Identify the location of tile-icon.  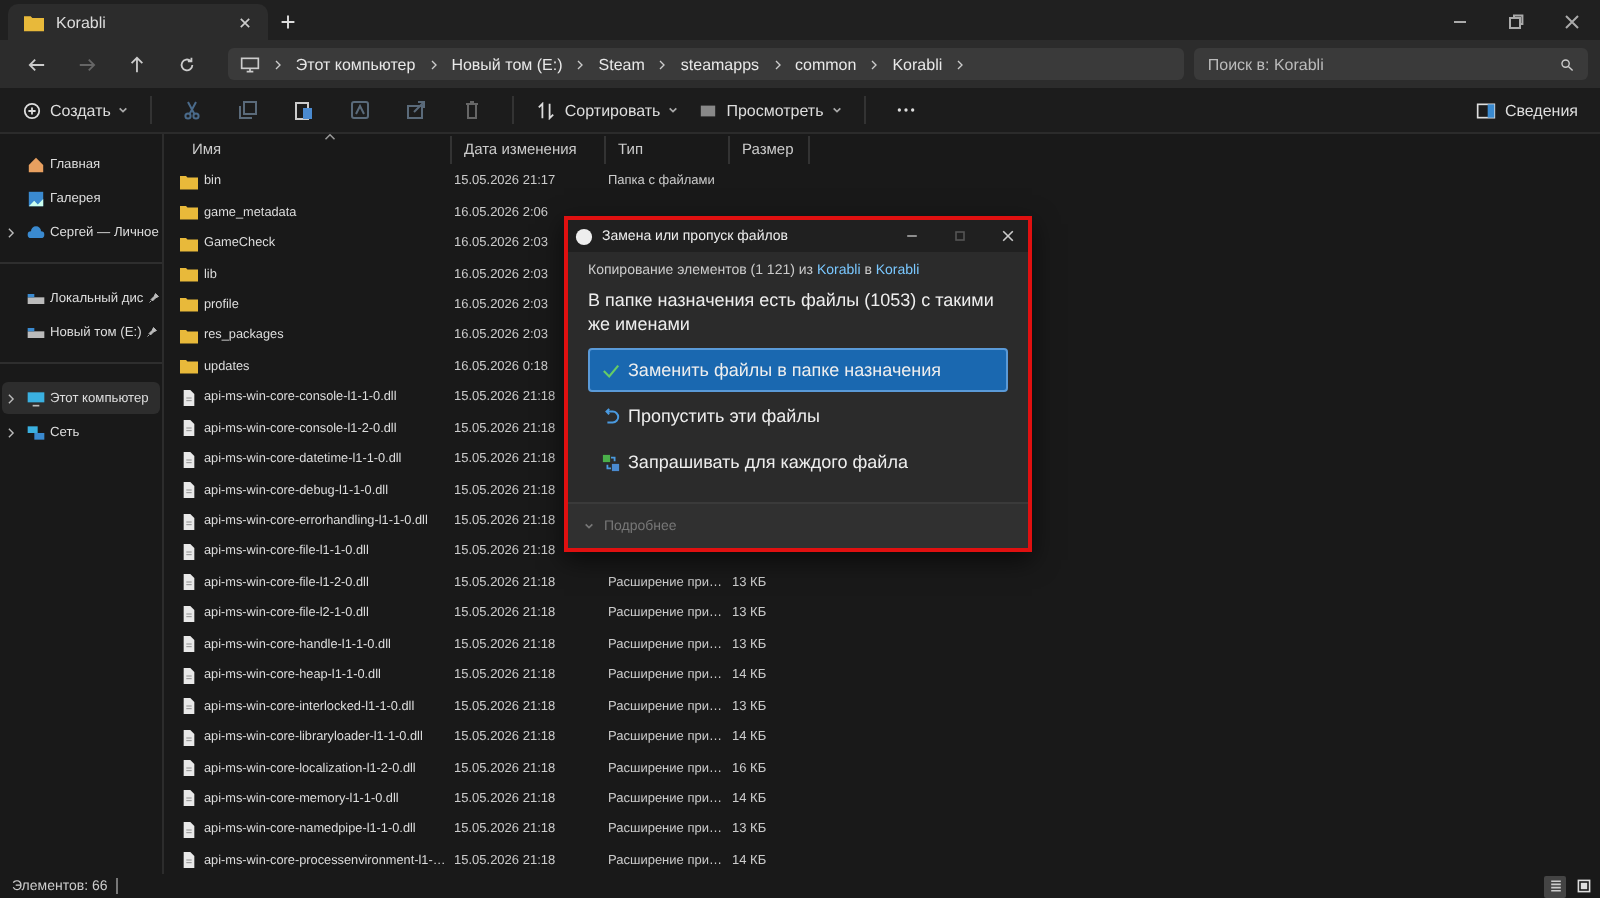
(1583, 886).